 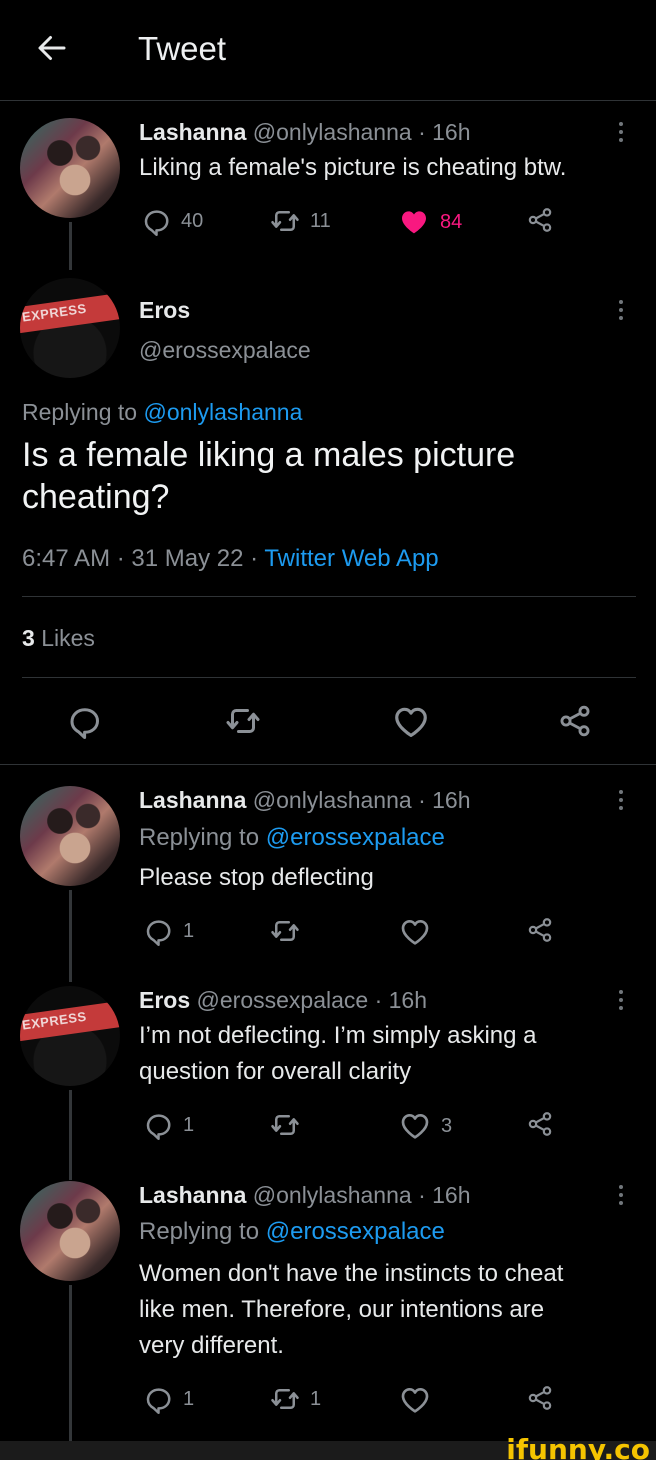 I want to click on replying-to: Replying to @onlylashanna, so click(x=162, y=412).